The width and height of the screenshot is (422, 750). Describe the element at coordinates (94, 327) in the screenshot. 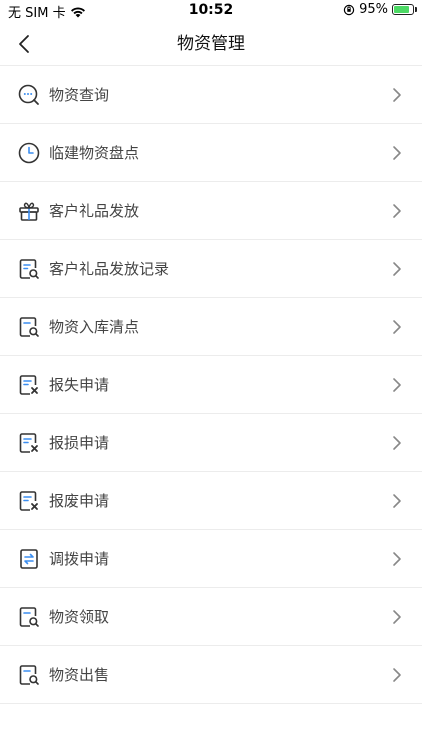

I see `menu-item-label: 物资入库清点` at that location.